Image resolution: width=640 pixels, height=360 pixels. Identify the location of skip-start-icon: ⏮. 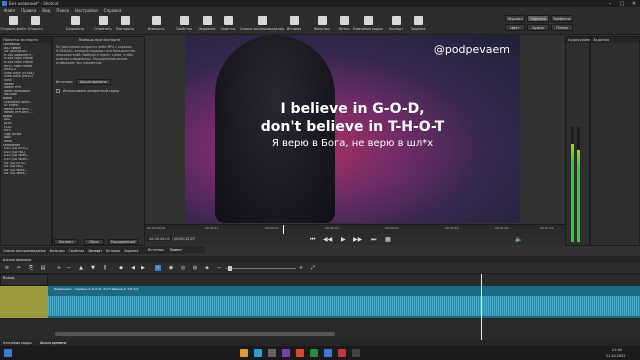
(312, 240).